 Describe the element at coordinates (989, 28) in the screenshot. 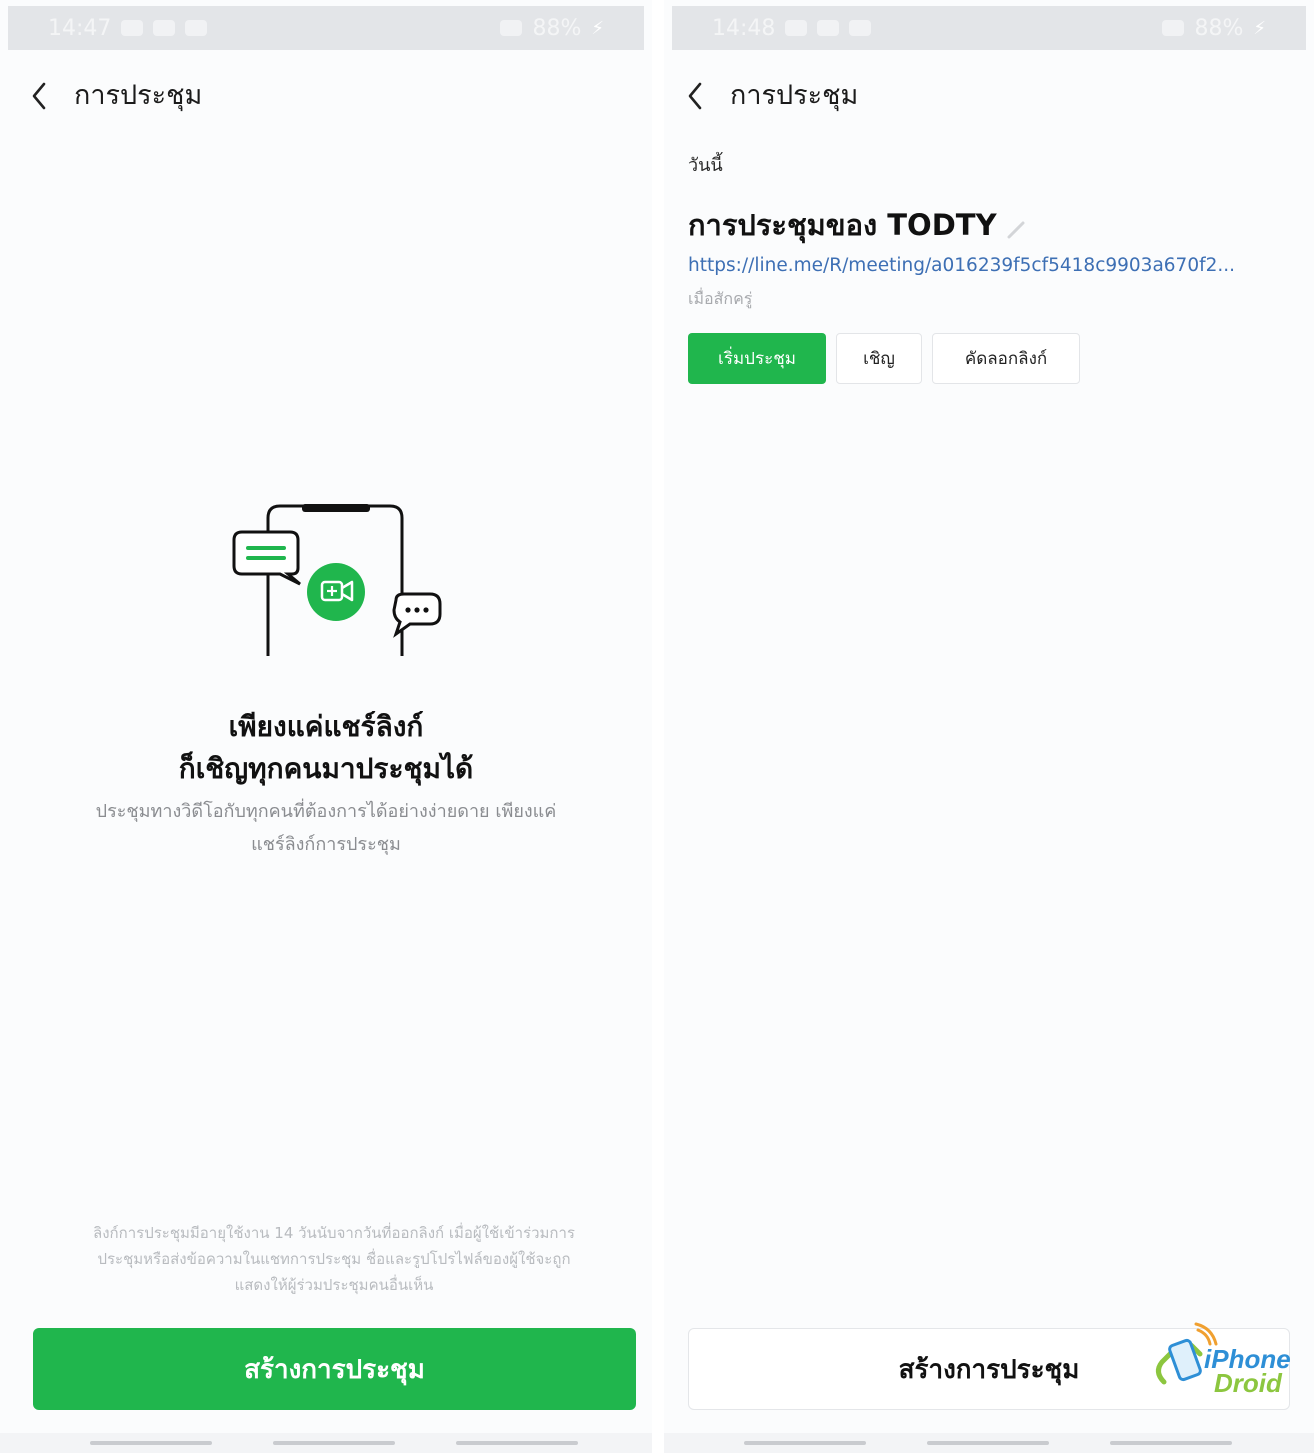

I see `status-bar: 14:48 88% ⚡` at that location.